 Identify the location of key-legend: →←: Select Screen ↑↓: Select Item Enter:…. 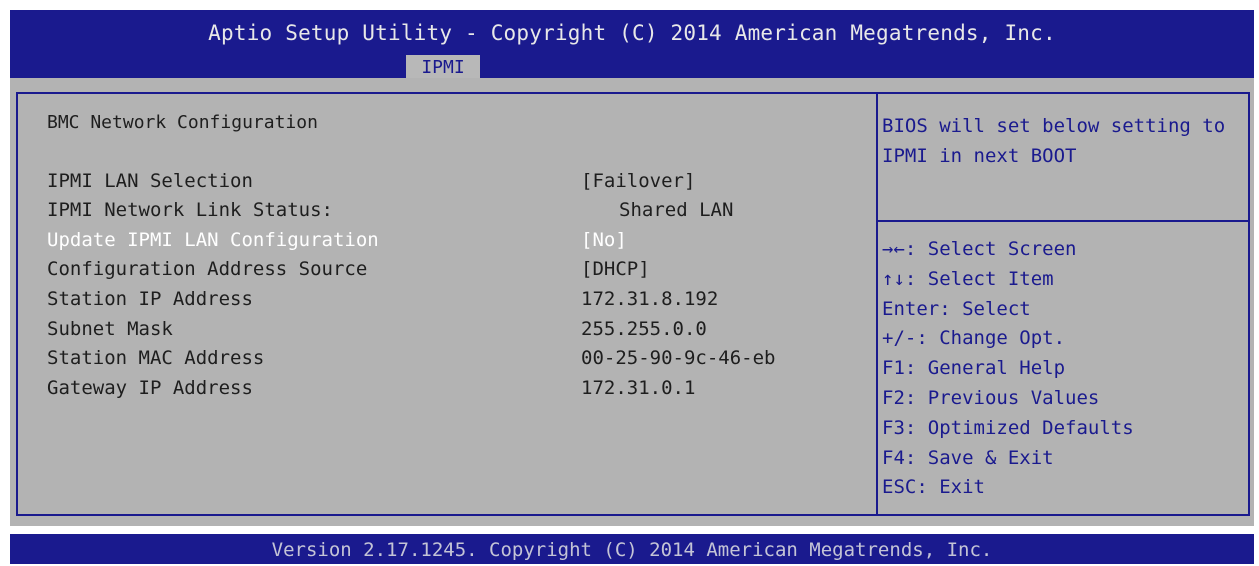
(1008, 372).